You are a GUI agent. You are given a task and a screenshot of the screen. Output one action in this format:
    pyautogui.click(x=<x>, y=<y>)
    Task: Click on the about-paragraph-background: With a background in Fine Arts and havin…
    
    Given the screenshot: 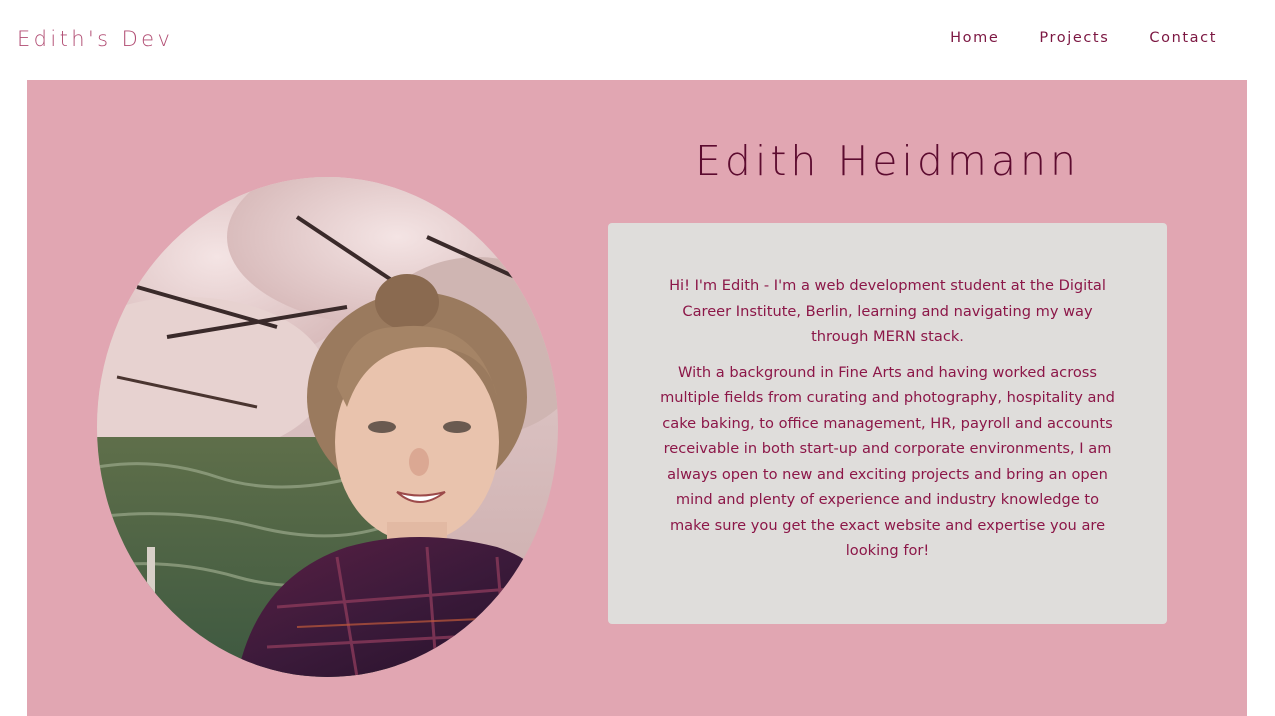 What is the action you would take?
    pyautogui.click(x=887, y=461)
    